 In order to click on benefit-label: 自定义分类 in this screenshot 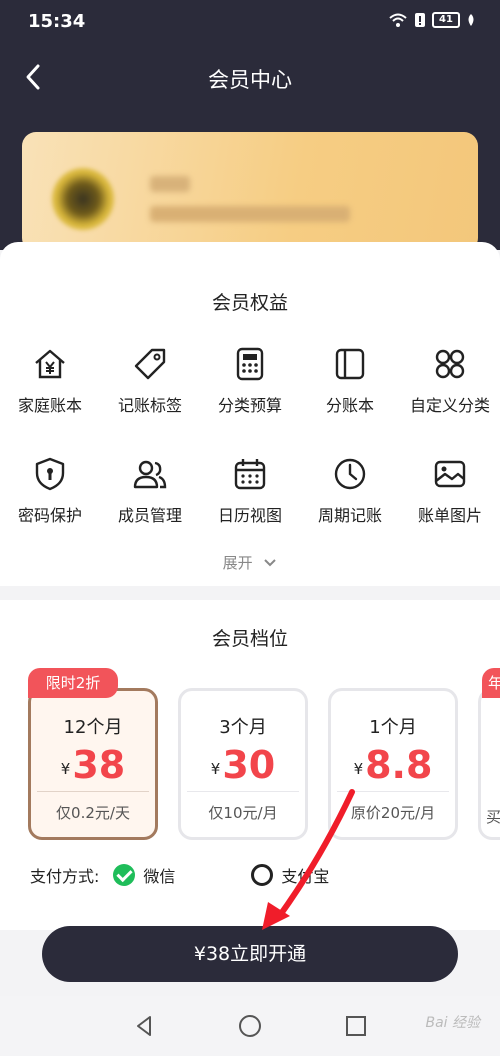, I will do `click(449, 405)`.